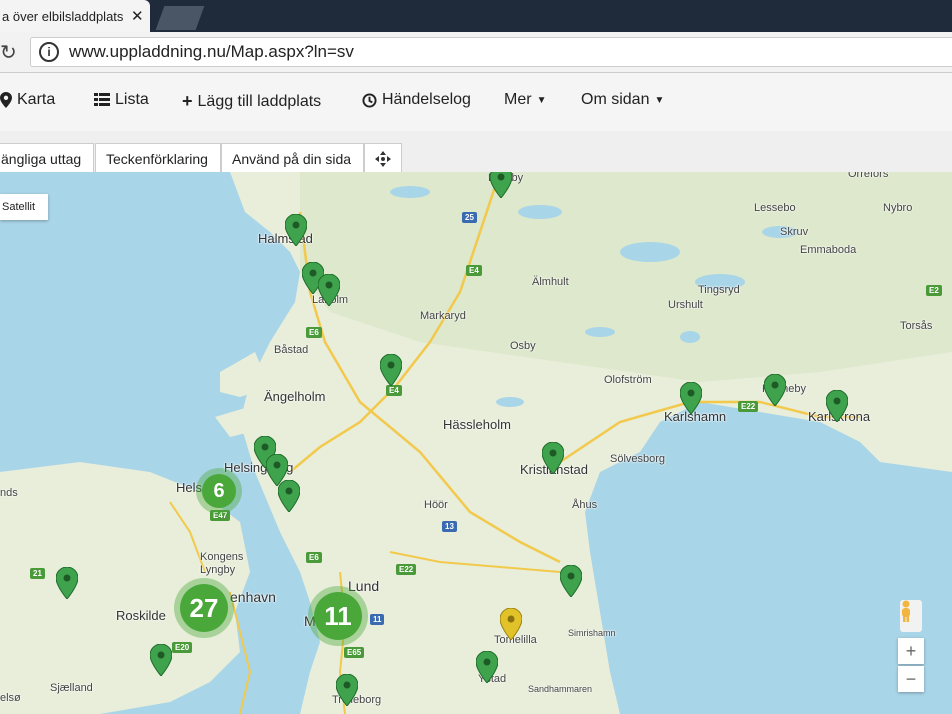  I want to click on nav-lista: Lista, so click(121, 100).